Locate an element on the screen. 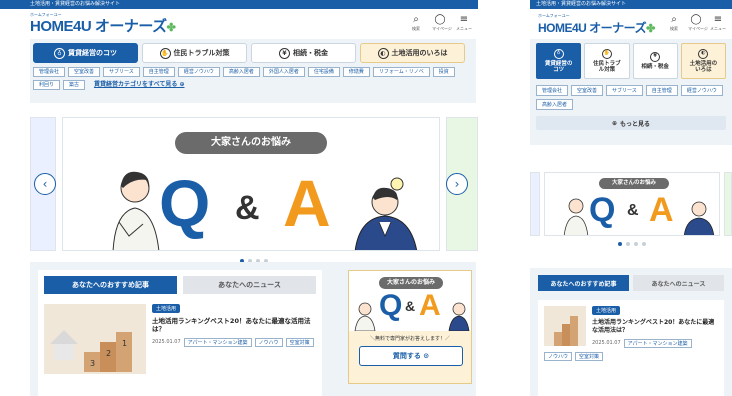  qa-banner-slide: 大家さんのお悩み Q & A is located at coordinates (632, 204).